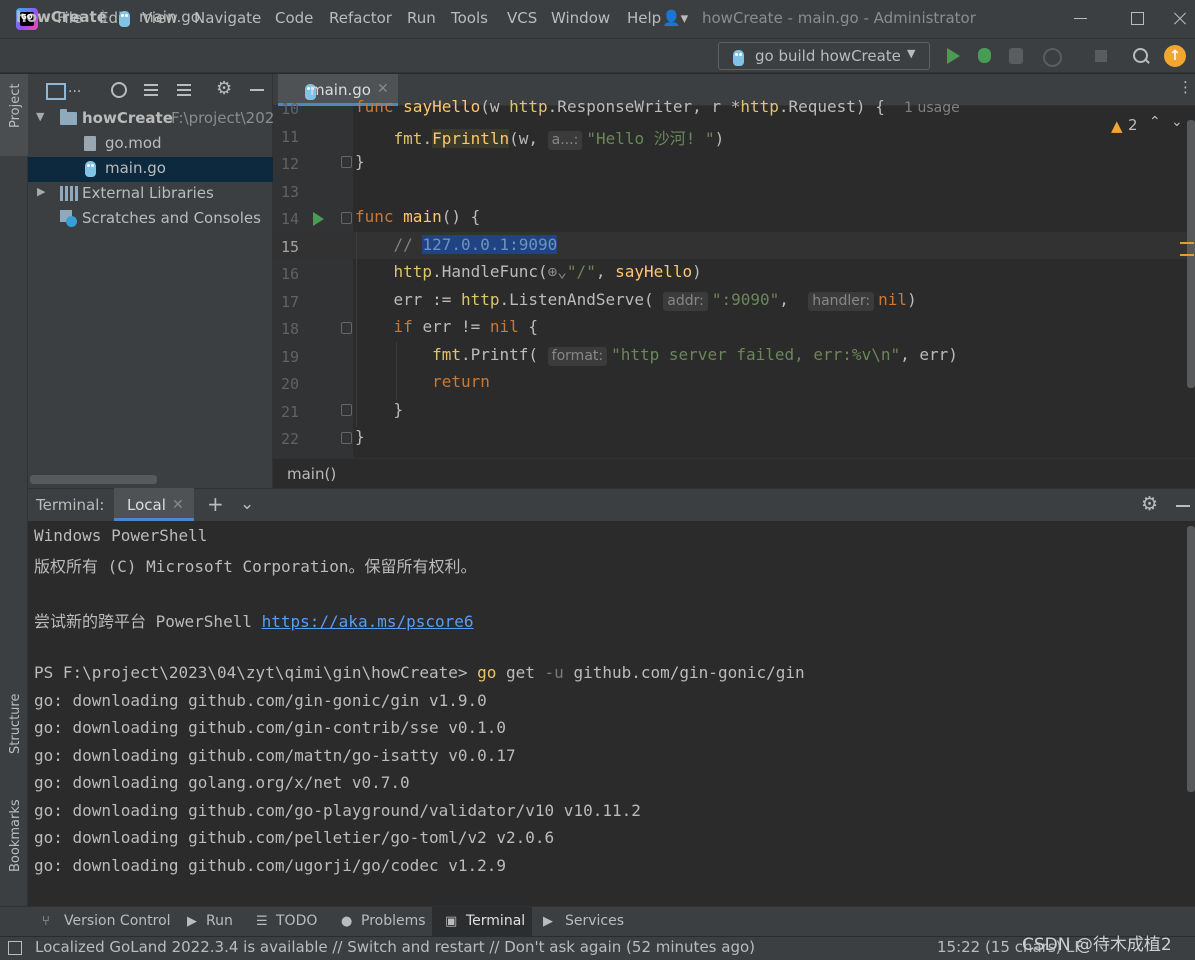  I want to click on menu-code: Code, so click(294, 18).